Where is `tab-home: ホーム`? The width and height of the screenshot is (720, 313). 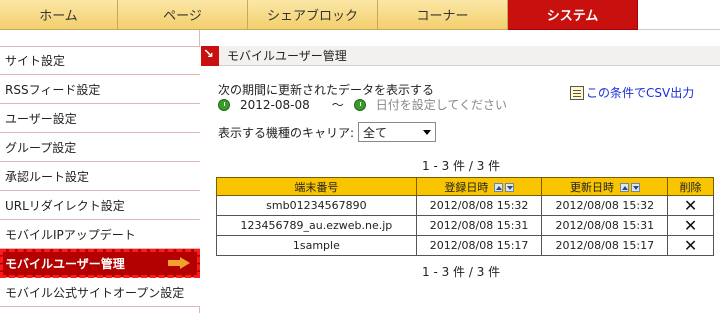 tab-home: ホーム is located at coordinates (59, 15).